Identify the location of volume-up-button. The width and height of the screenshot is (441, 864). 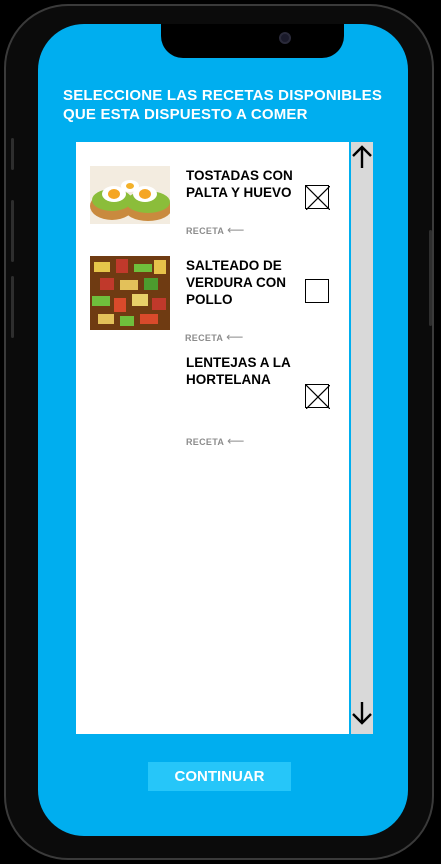
(12, 231).